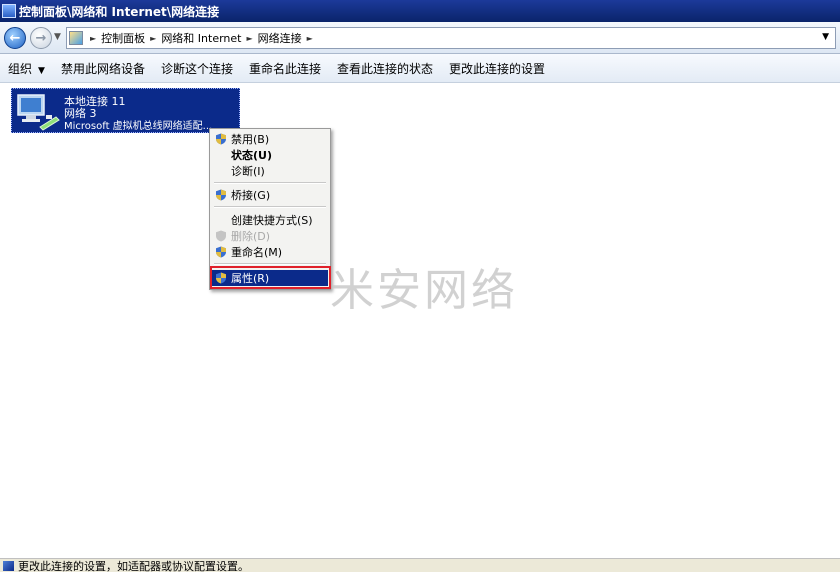 Image resolution: width=840 pixels, height=574 pixels. Describe the element at coordinates (270, 171) in the screenshot. I see `menu-item-diagnose: 诊断(I)` at that location.